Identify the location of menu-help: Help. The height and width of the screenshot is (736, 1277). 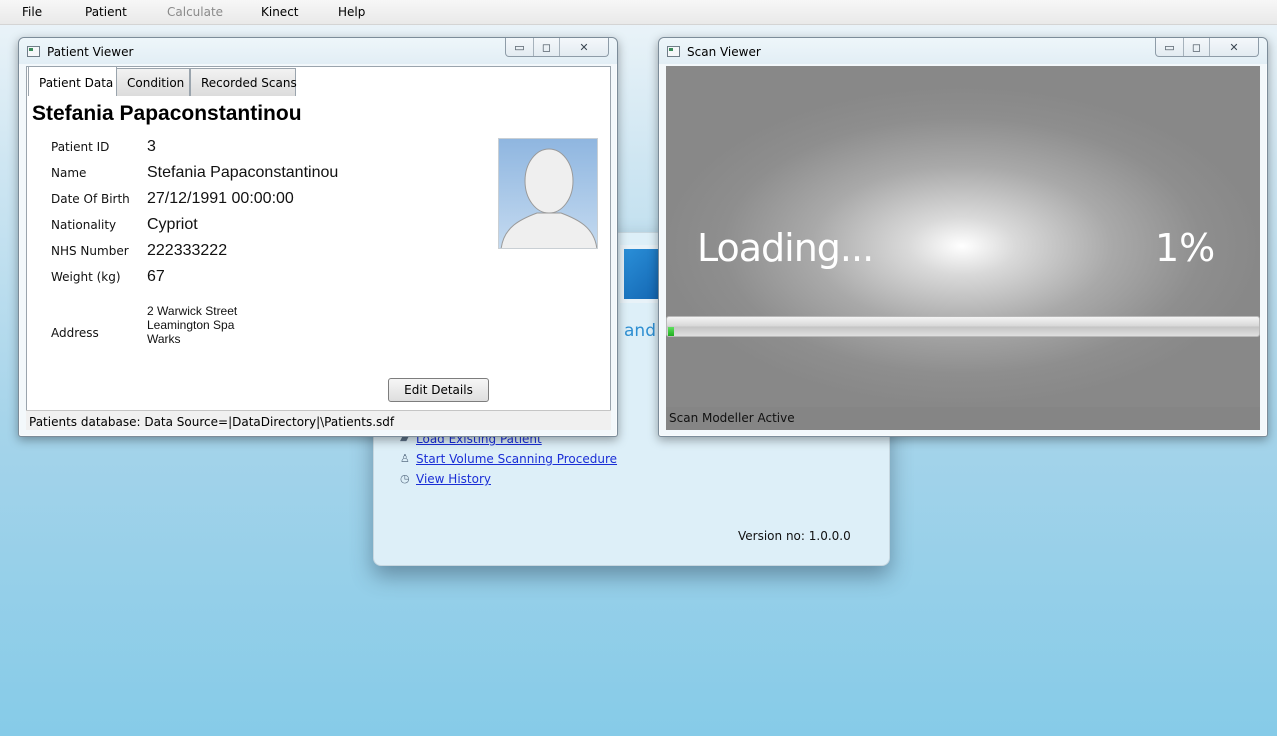
(351, 12).